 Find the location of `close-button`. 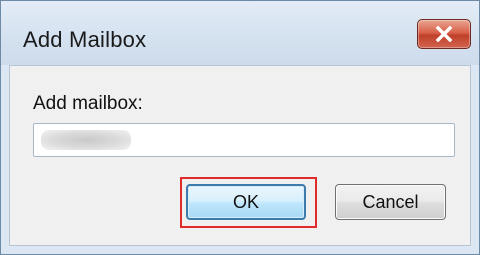

close-button is located at coordinates (444, 34).